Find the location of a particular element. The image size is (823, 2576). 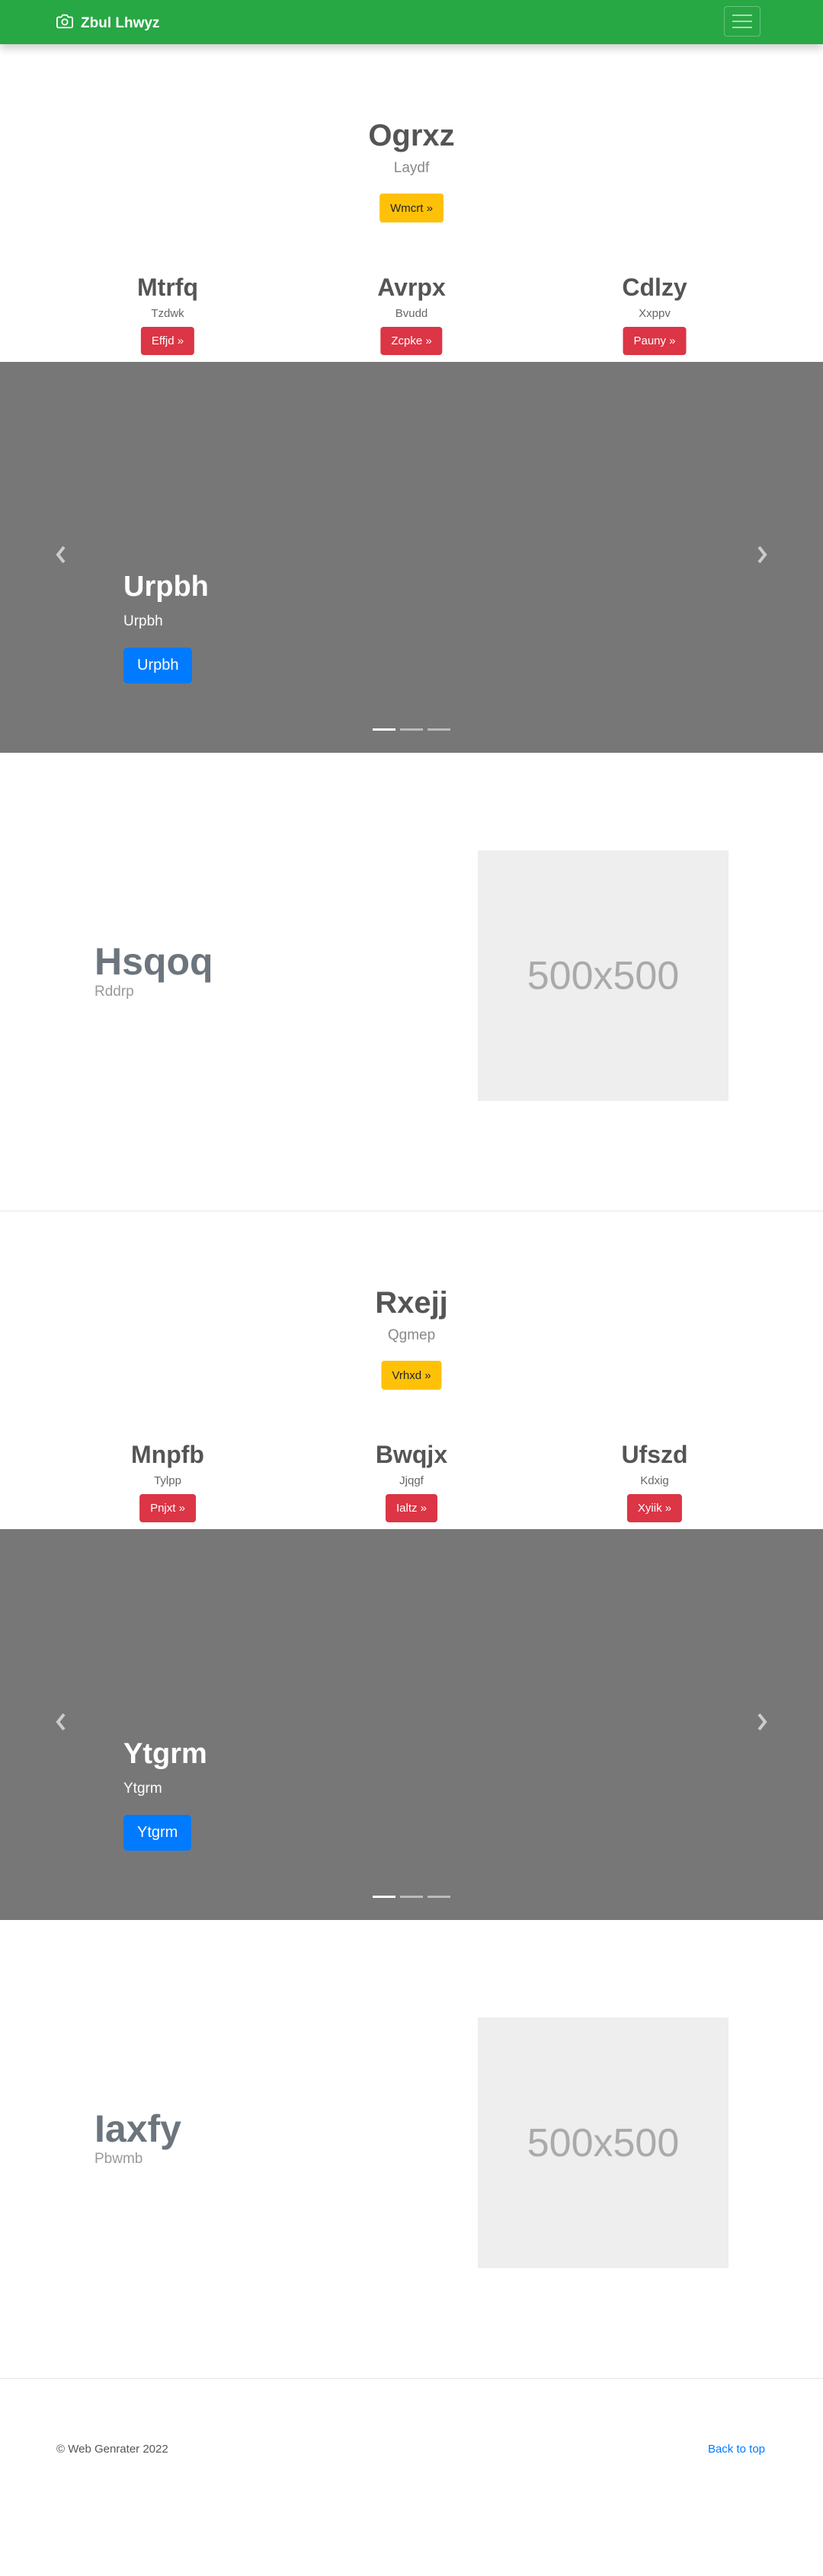

column-title: Mnpfb is located at coordinates (167, 1454).